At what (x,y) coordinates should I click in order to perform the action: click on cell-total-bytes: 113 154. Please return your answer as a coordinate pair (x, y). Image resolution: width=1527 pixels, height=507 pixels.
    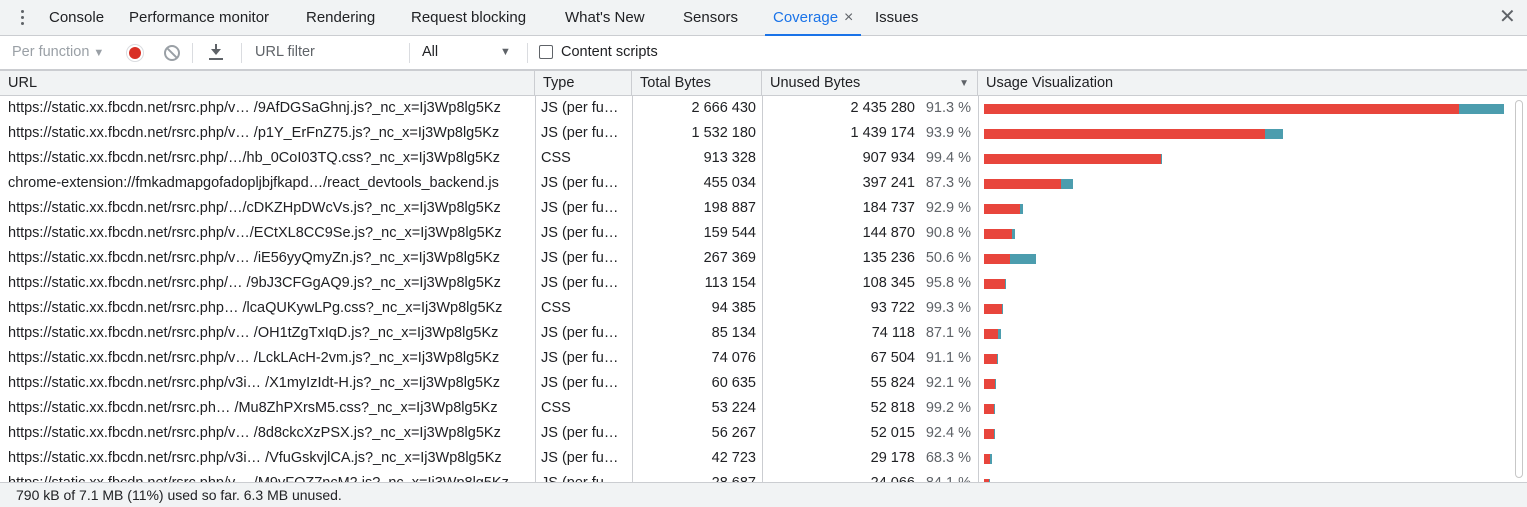
    Looking at the image, I should click on (730, 283).